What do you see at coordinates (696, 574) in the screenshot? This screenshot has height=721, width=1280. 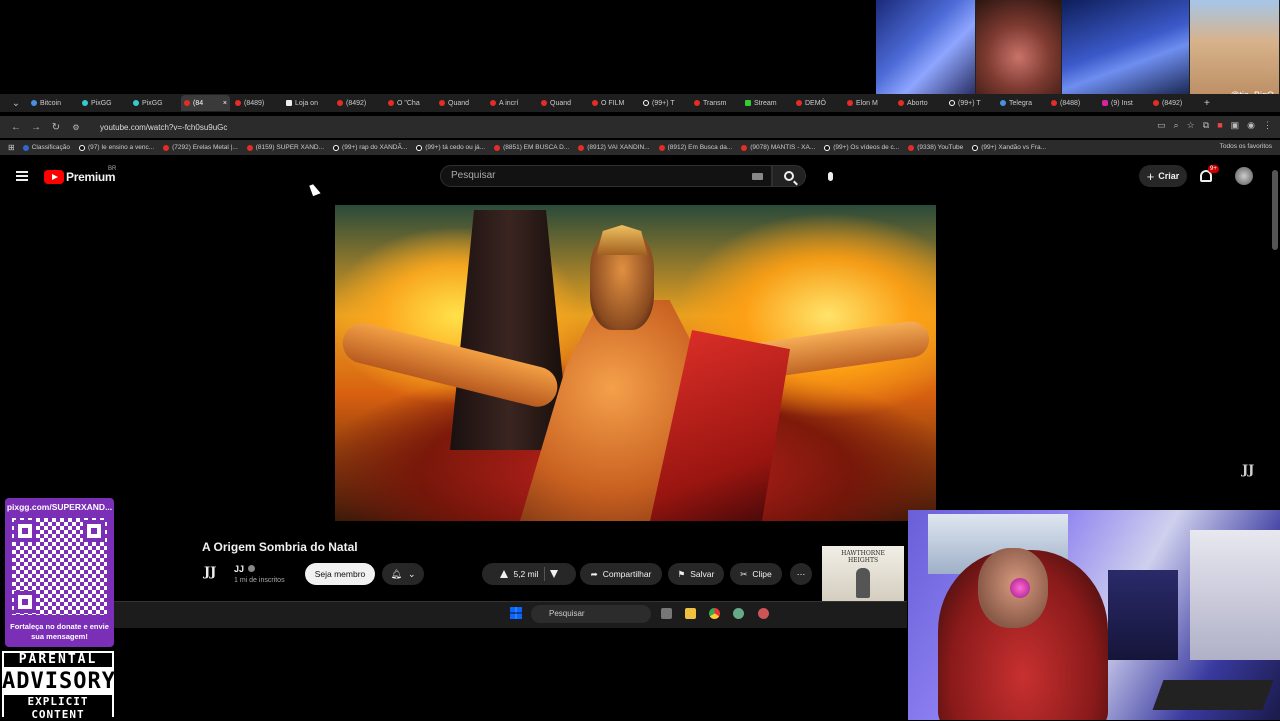 I see `save-button: ⚑ Salvar` at bounding box center [696, 574].